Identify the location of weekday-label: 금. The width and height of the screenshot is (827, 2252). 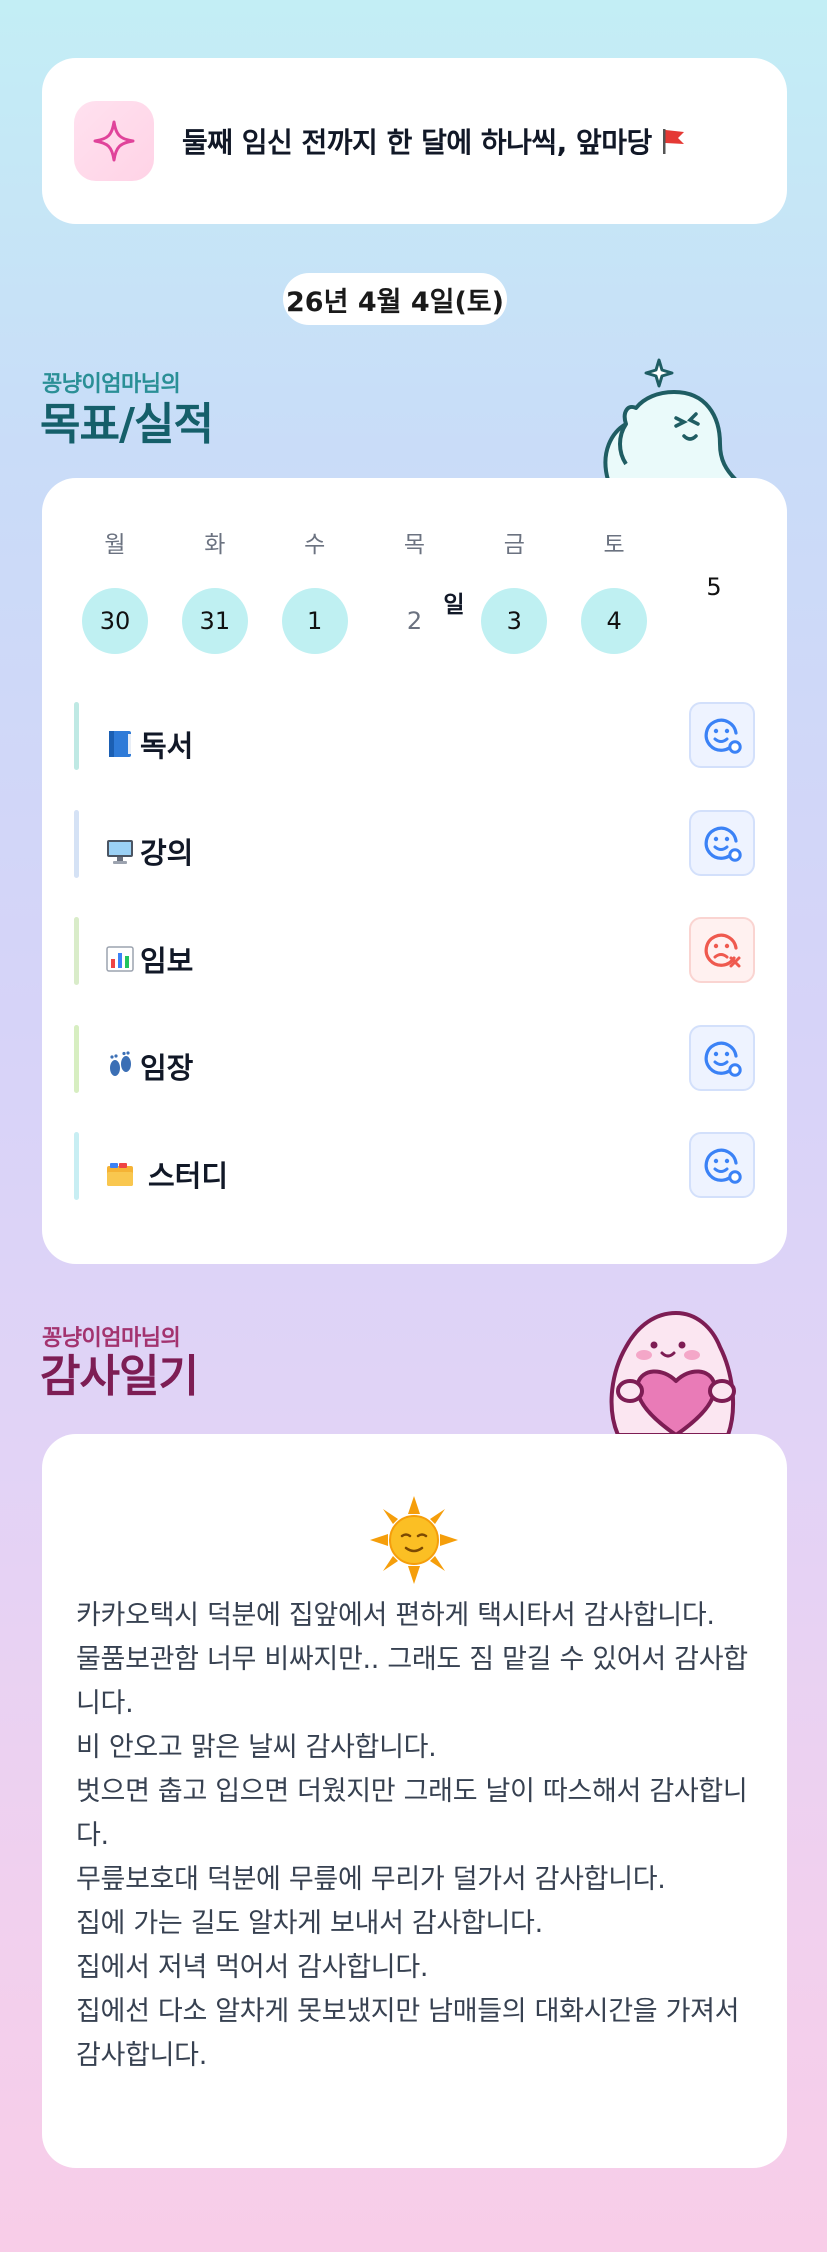
(514, 545).